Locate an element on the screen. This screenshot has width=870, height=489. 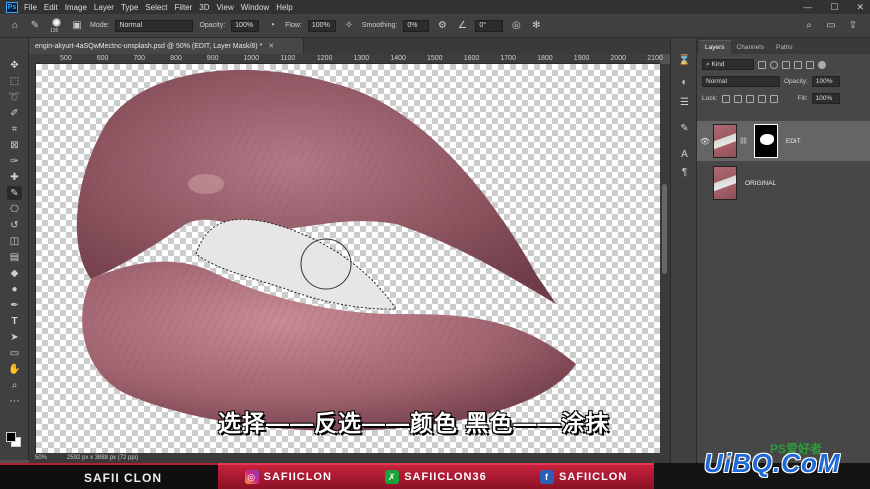
xbox-link: ✗ SAFIICLON36 is located at coordinates (436, 477).